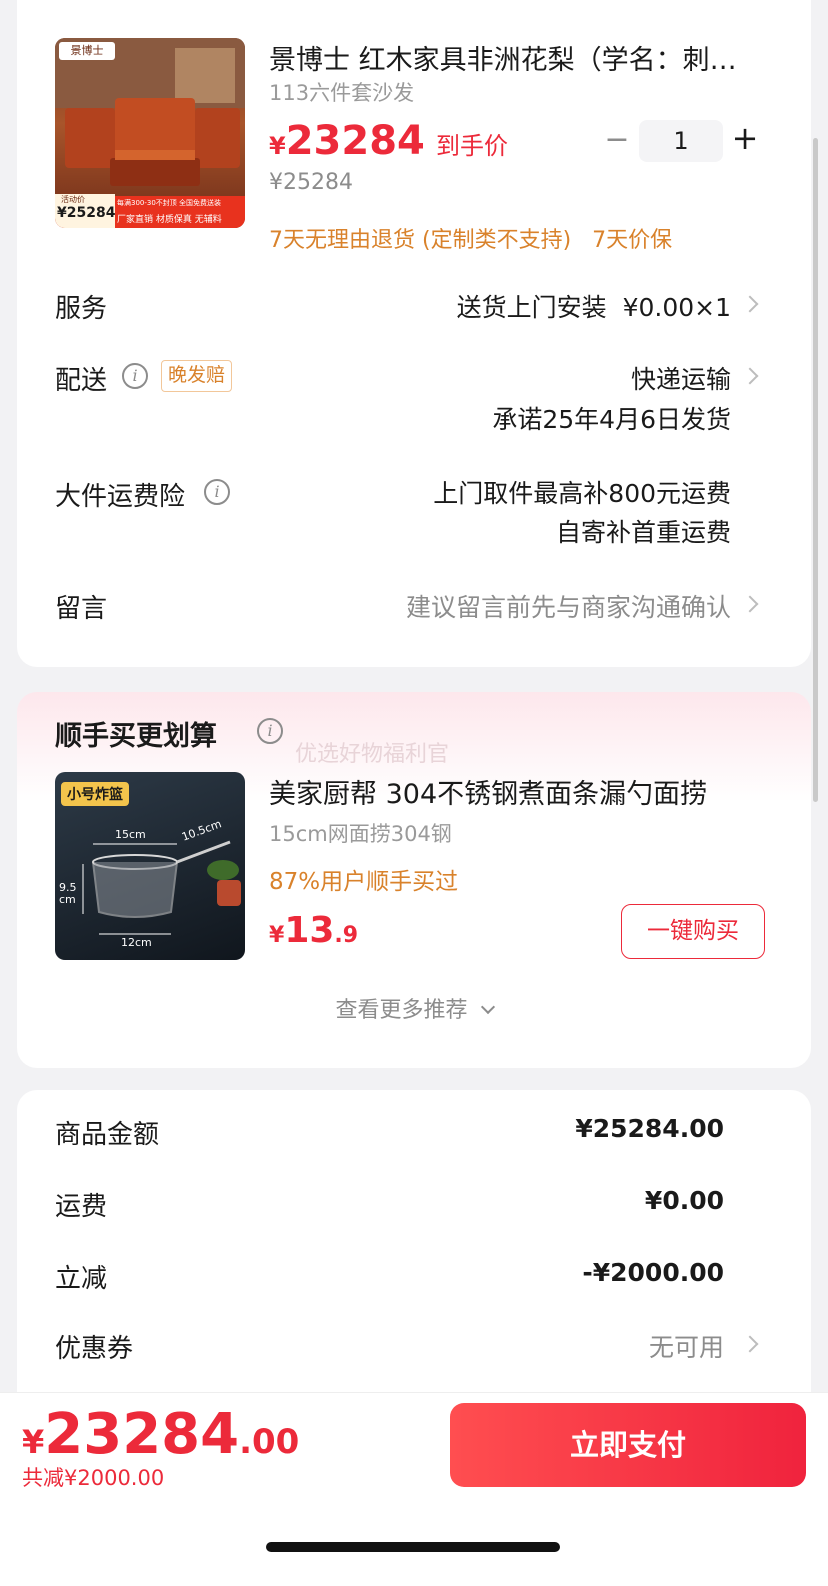 This screenshot has width=828, height=1586. Describe the element at coordinates (471, 146) in the screenshot. I see `price-tag: 到手价` at that location.